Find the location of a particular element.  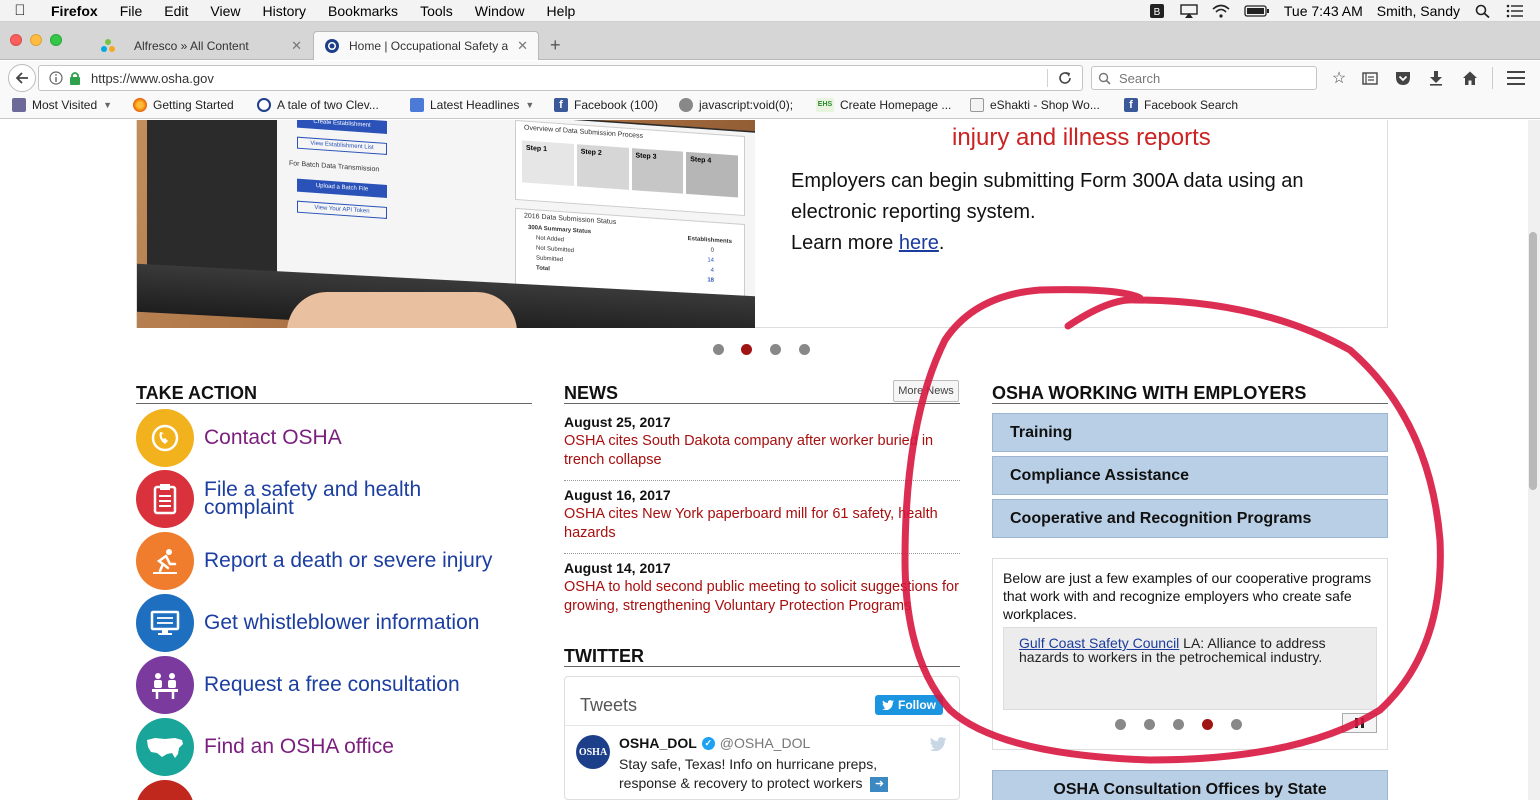

action-label: File a safety and health complaint is located at coordinates (313, 498).